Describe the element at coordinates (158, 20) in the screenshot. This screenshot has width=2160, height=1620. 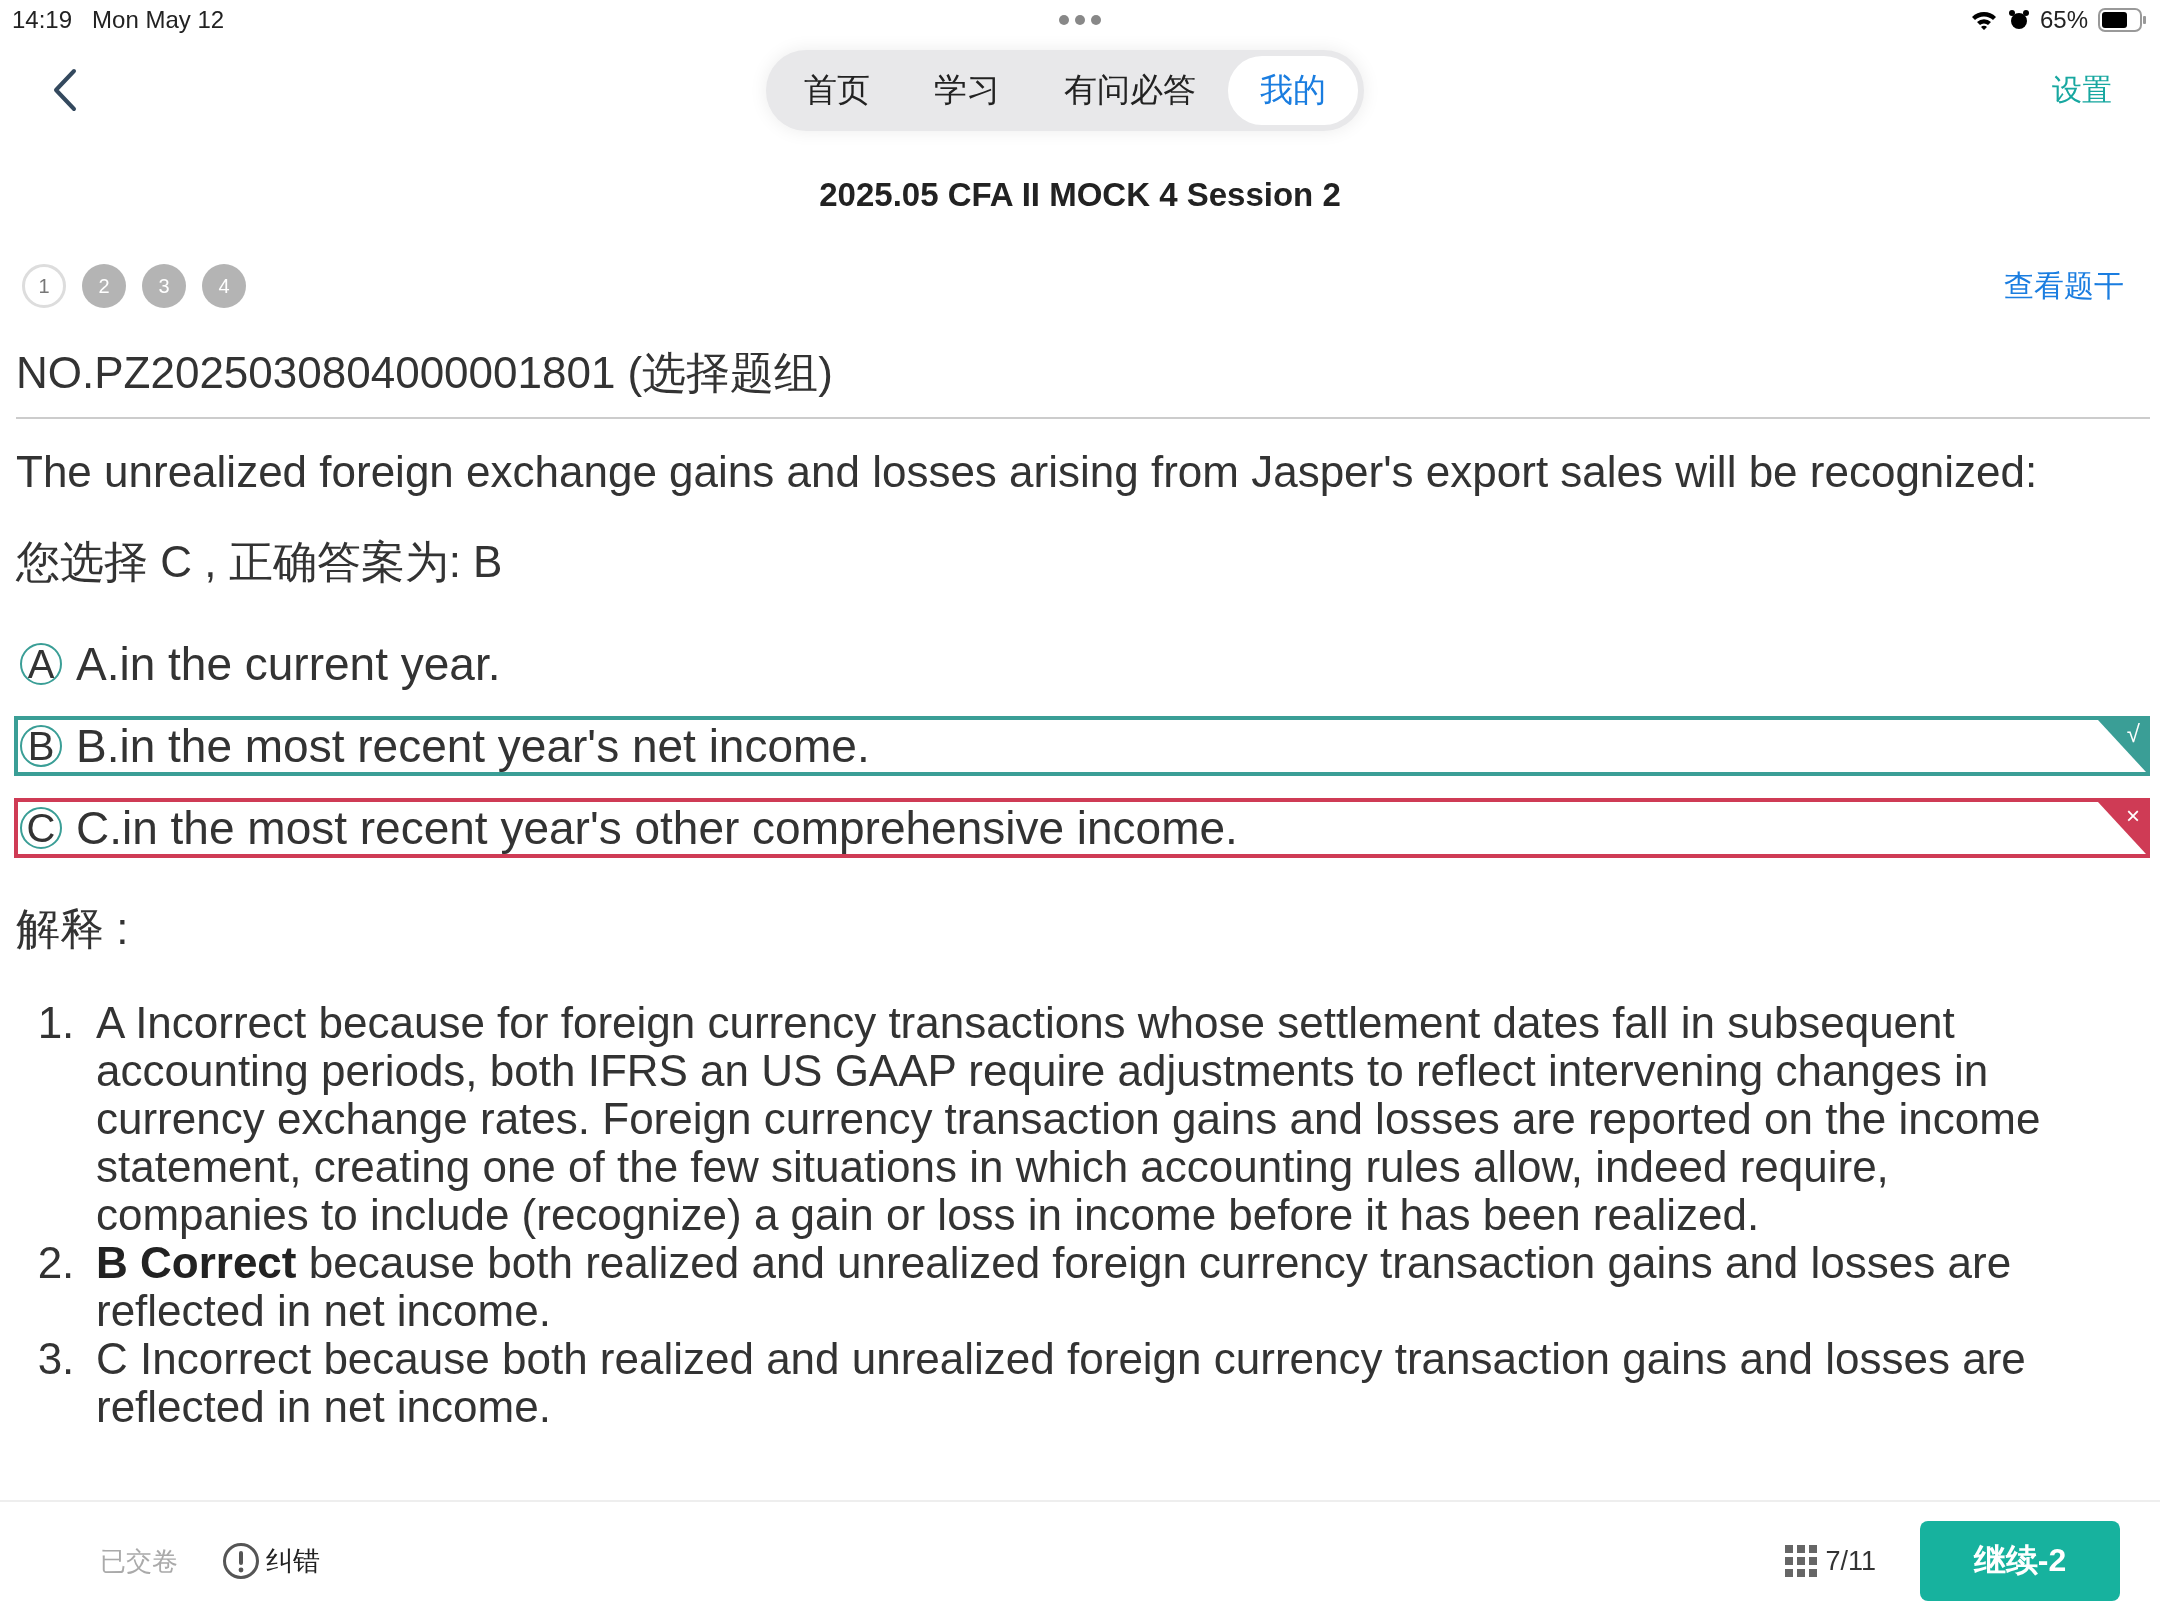
I see `status-date: Mon May 12` at that location.